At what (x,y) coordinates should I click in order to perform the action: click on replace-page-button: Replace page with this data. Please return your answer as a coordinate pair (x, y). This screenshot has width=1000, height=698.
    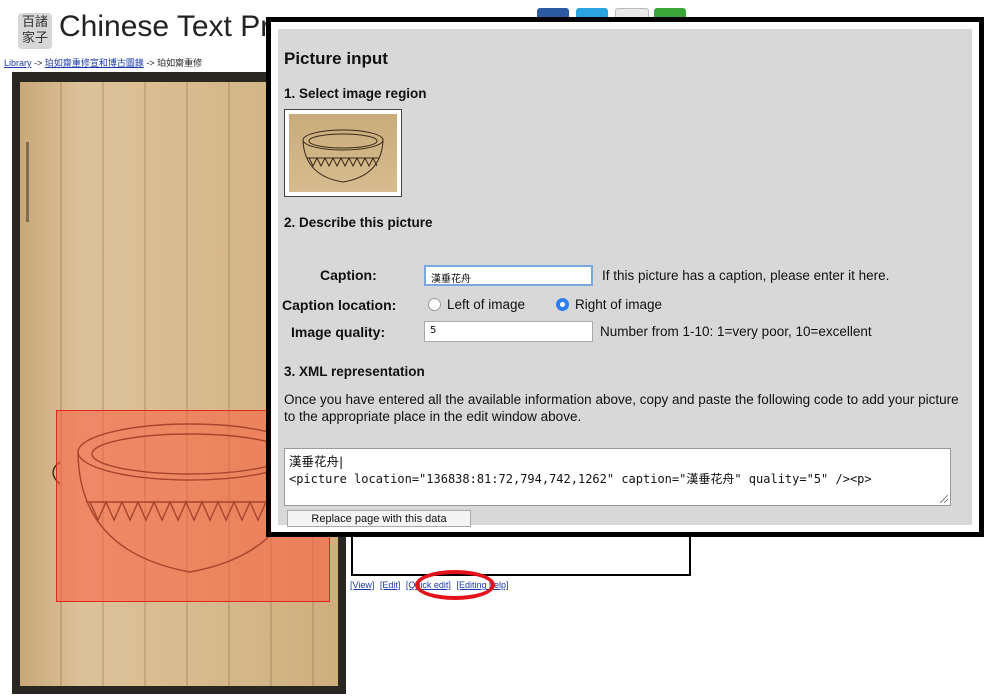
    Looking at the image, I should click on (379, 518).